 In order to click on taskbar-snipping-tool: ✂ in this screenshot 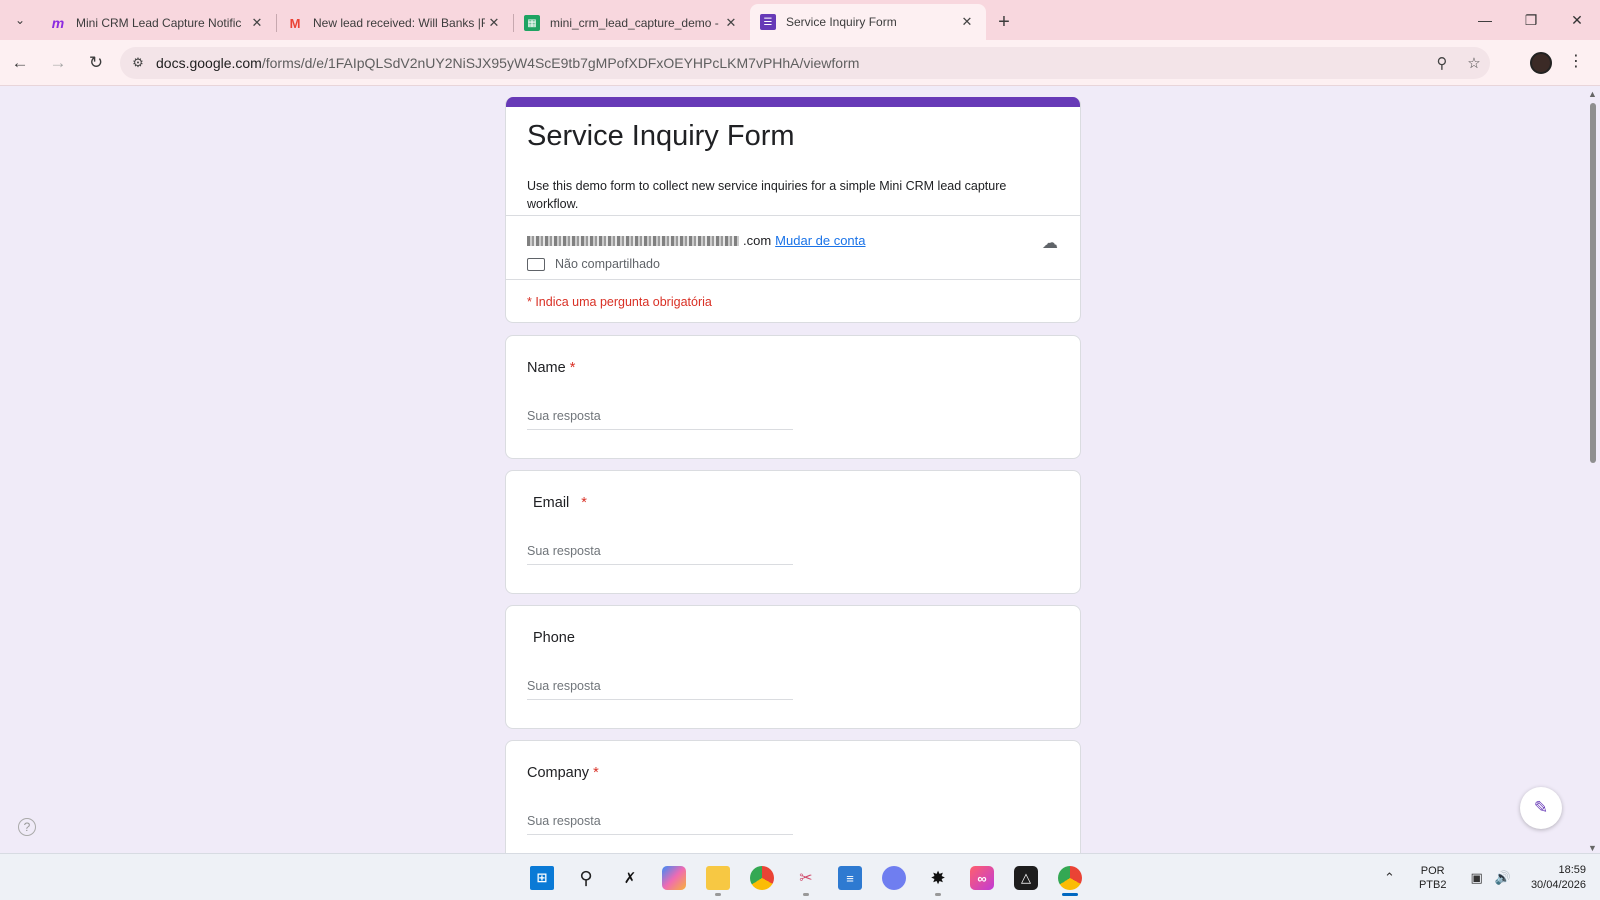, I will do `click(806, 878)`.